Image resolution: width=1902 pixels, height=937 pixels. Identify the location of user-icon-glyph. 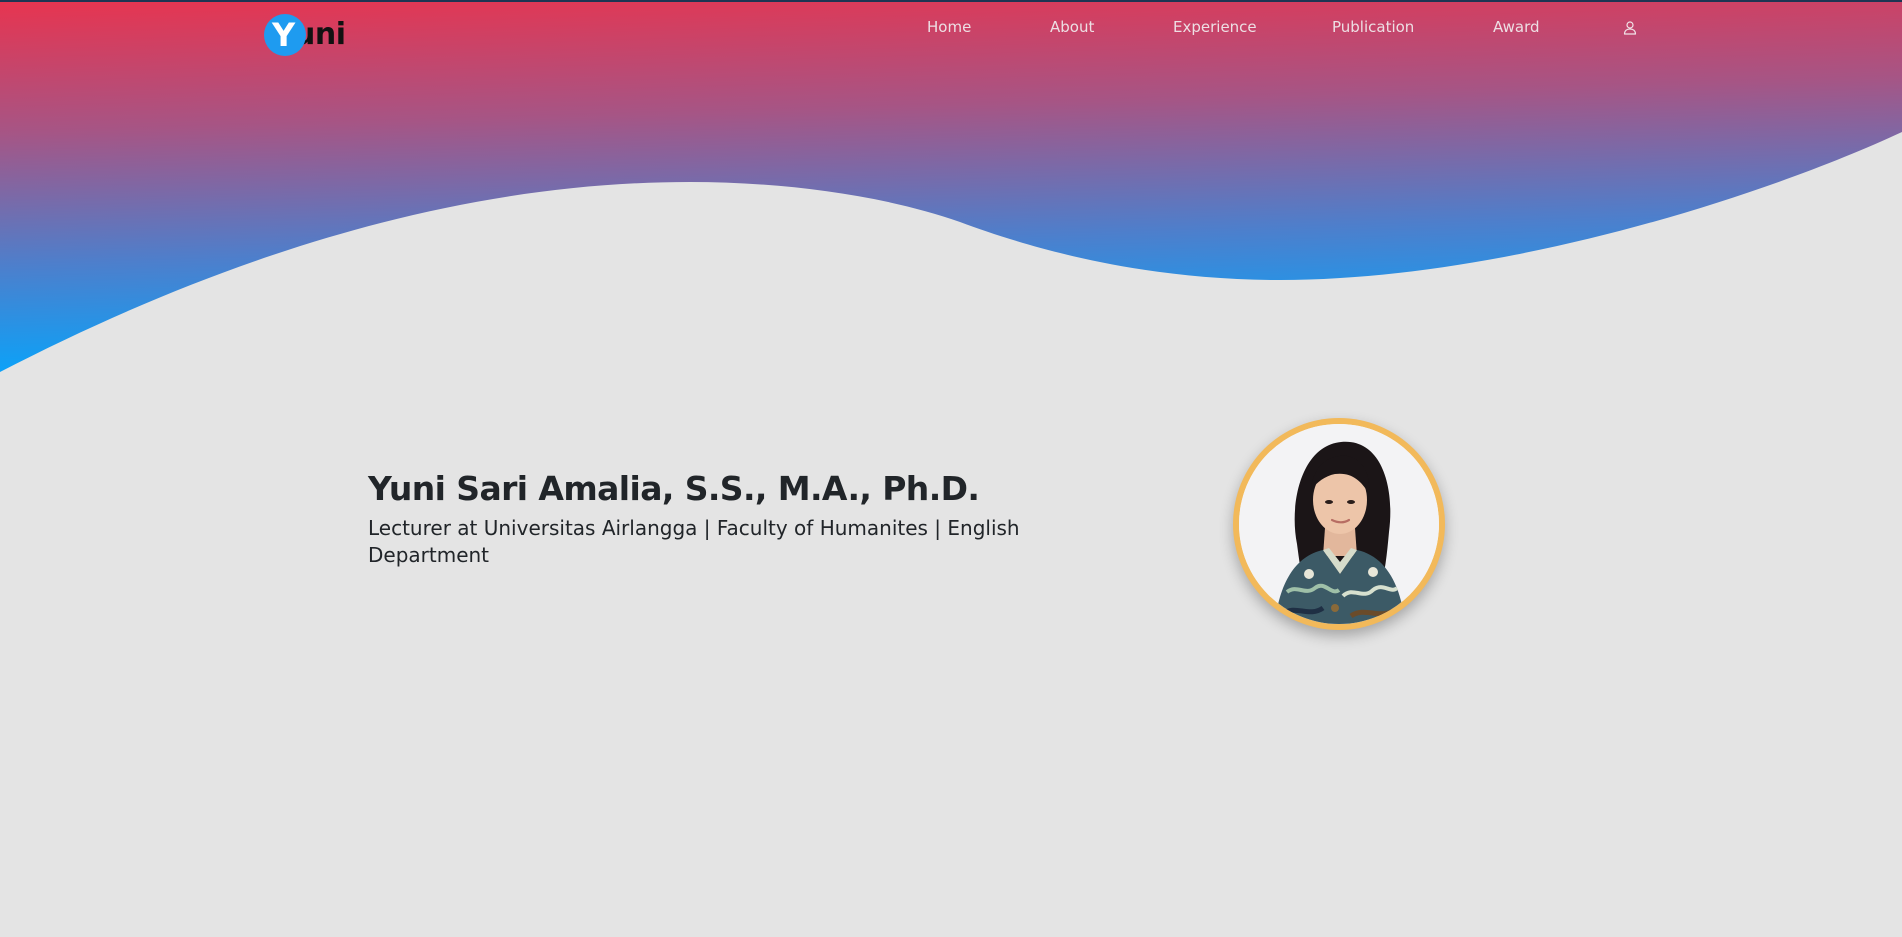
(1630, 28).